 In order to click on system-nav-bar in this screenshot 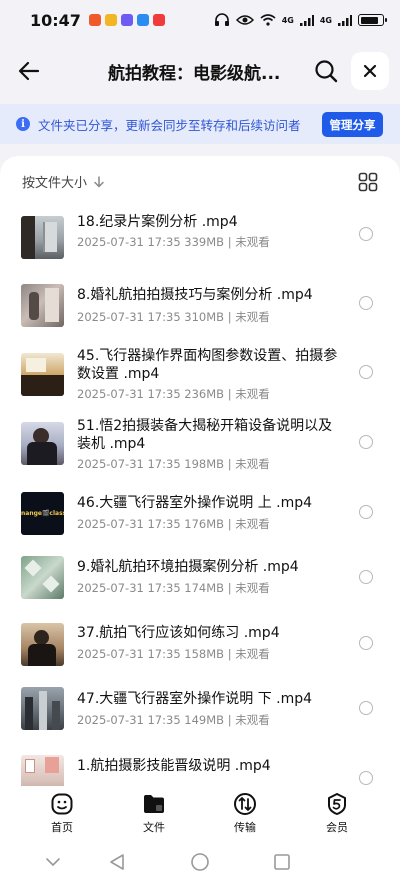, I will do `click(200, 860)`.